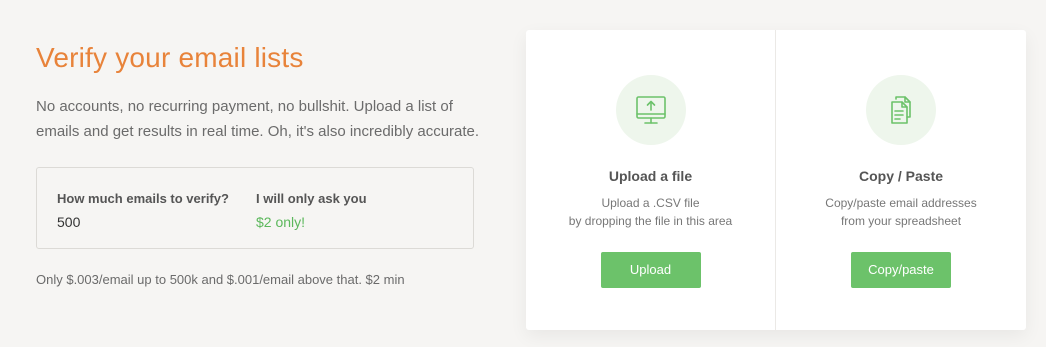 The height and width of the screenshot is (347, 1046). Describe the element at coordinates (650, 176) in the screenshot. I see `upload-file-title: Upload a file` at that location.